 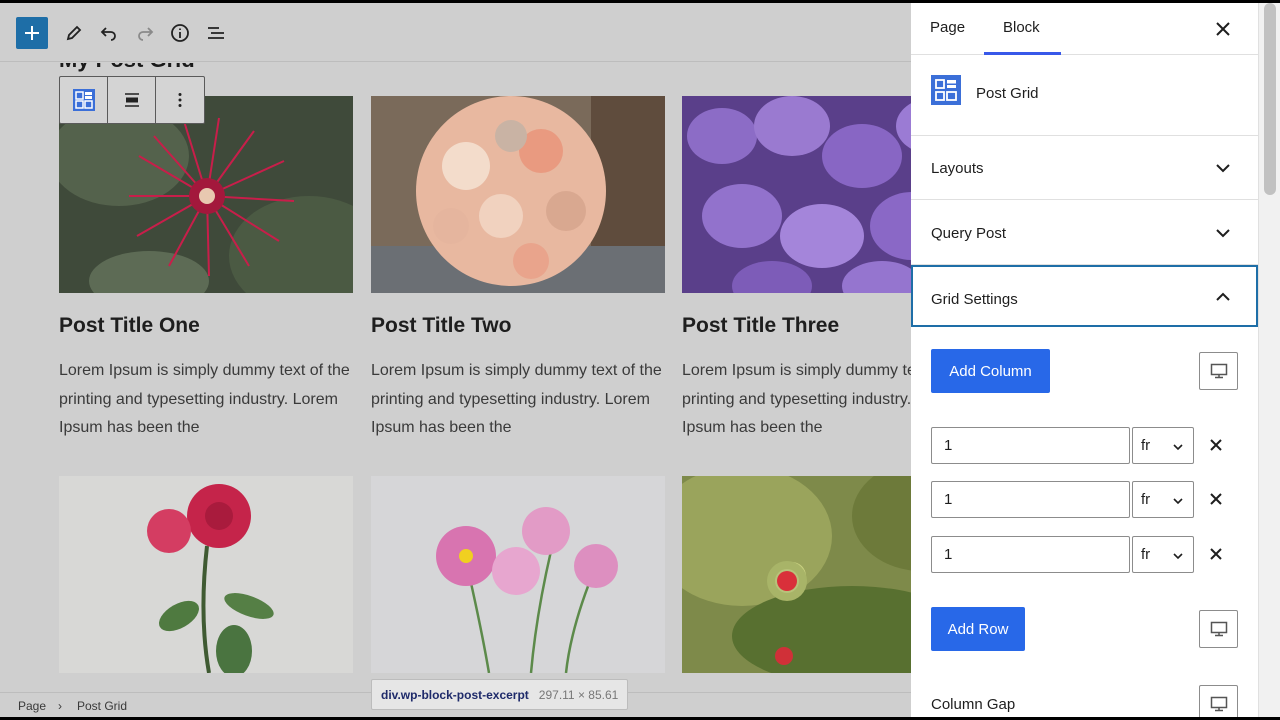 I want to click on tab-page: Page, so click(x=947, y=27).